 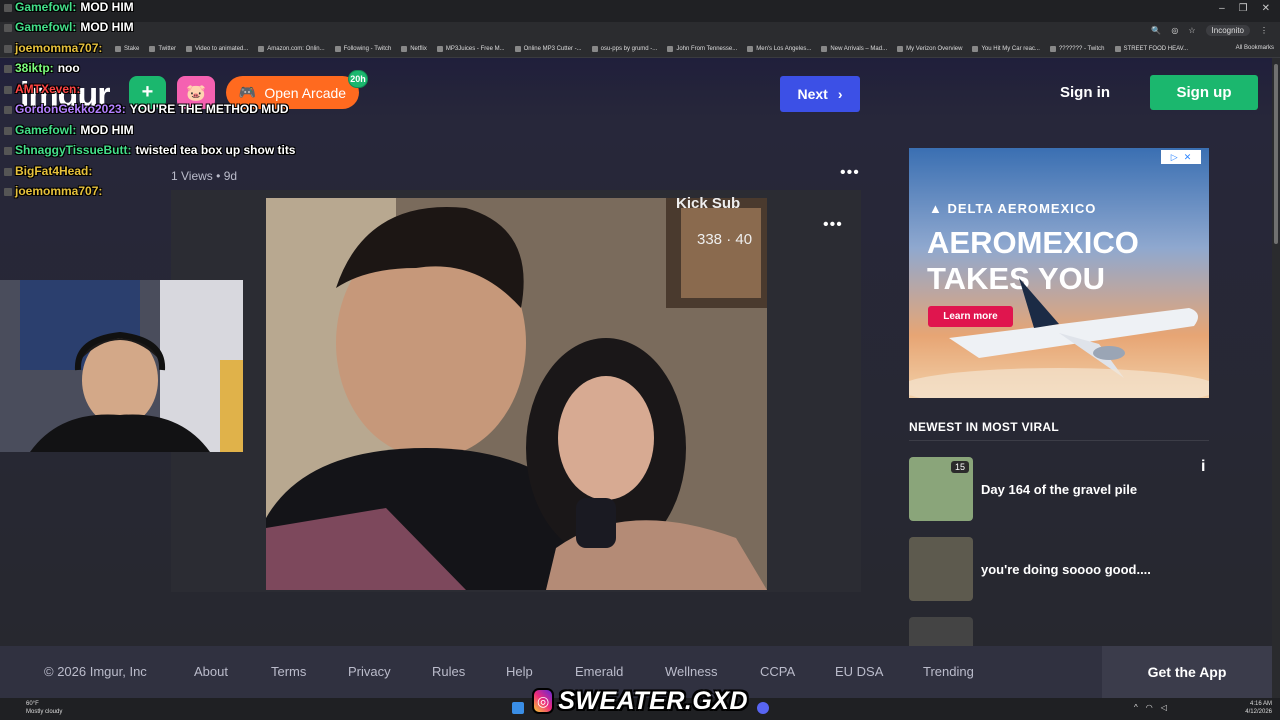 I want to click on weather-condition: Mostly cloudy, so click(x=44, y=712).